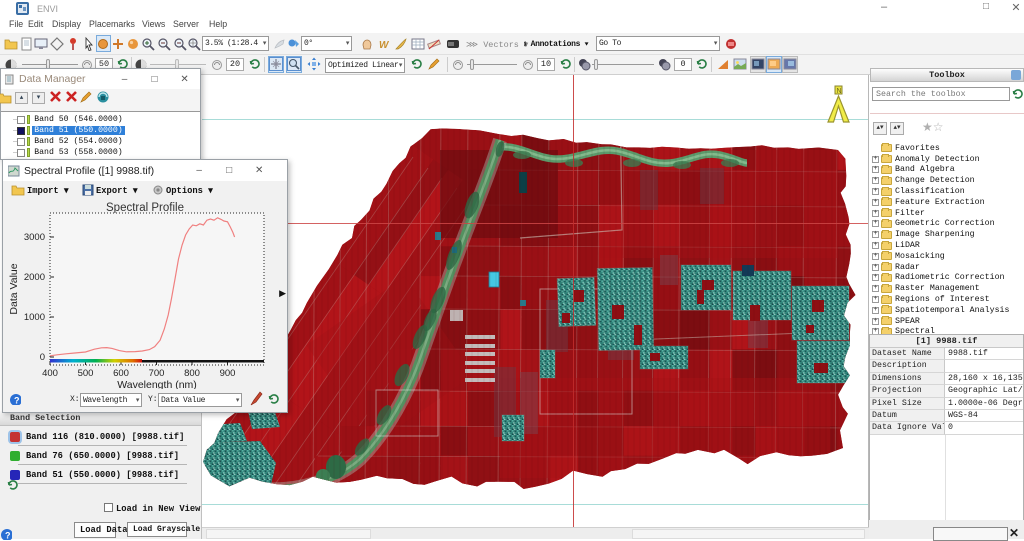 The image size is (1024, 541). What do you see at coordinates (157, 373) in the screenshot?
I see `svg-text: 700` at bounding box center [157, 373].